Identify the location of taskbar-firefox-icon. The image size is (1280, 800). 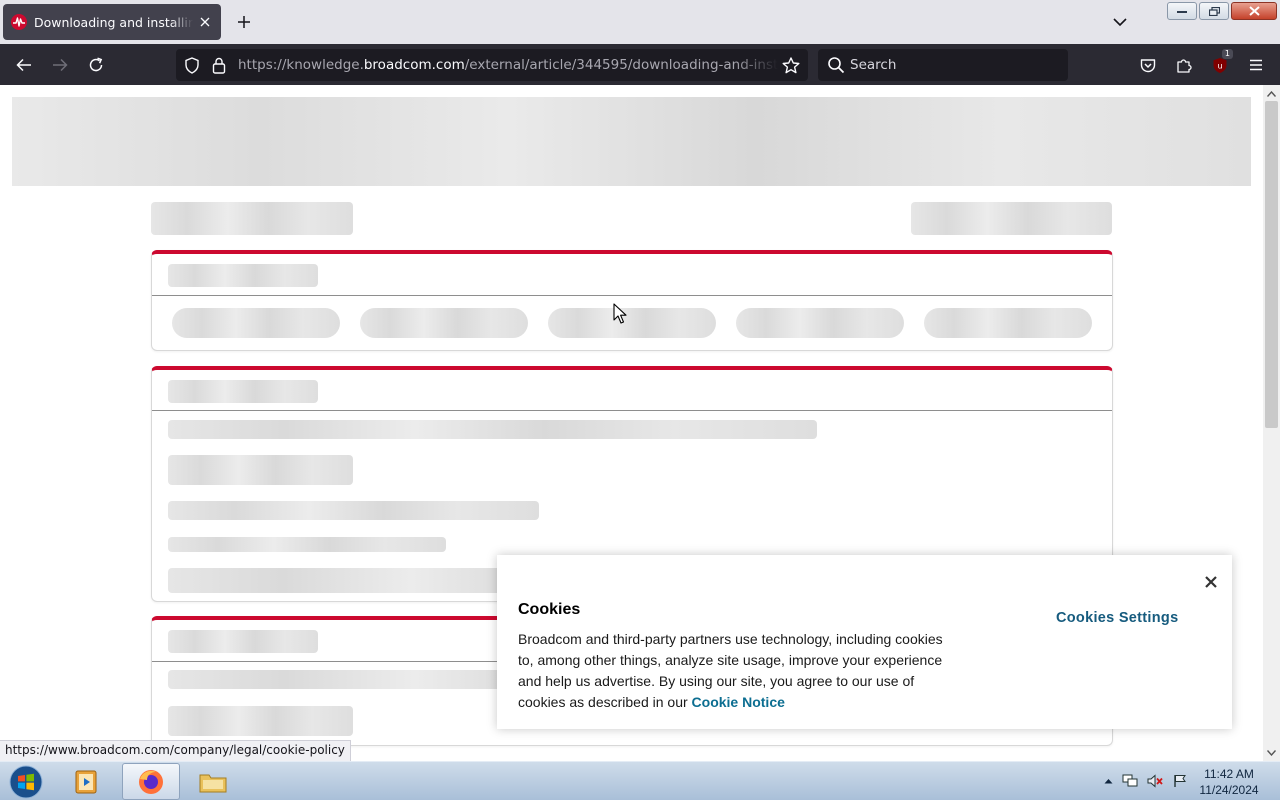
(151, 781).